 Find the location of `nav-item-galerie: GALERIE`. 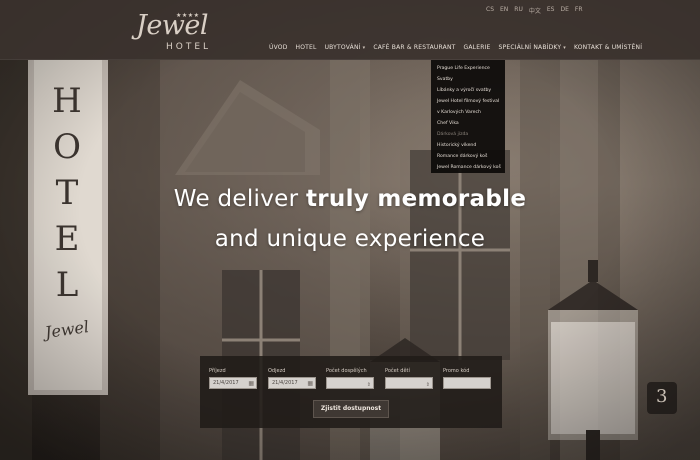

nav-item-galerie: GALERIE is located at coordinates (477, 47).